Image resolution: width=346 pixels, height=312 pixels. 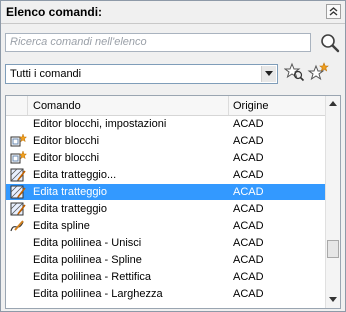 I want to click on new-star-icon, so click(x=318, y=71).